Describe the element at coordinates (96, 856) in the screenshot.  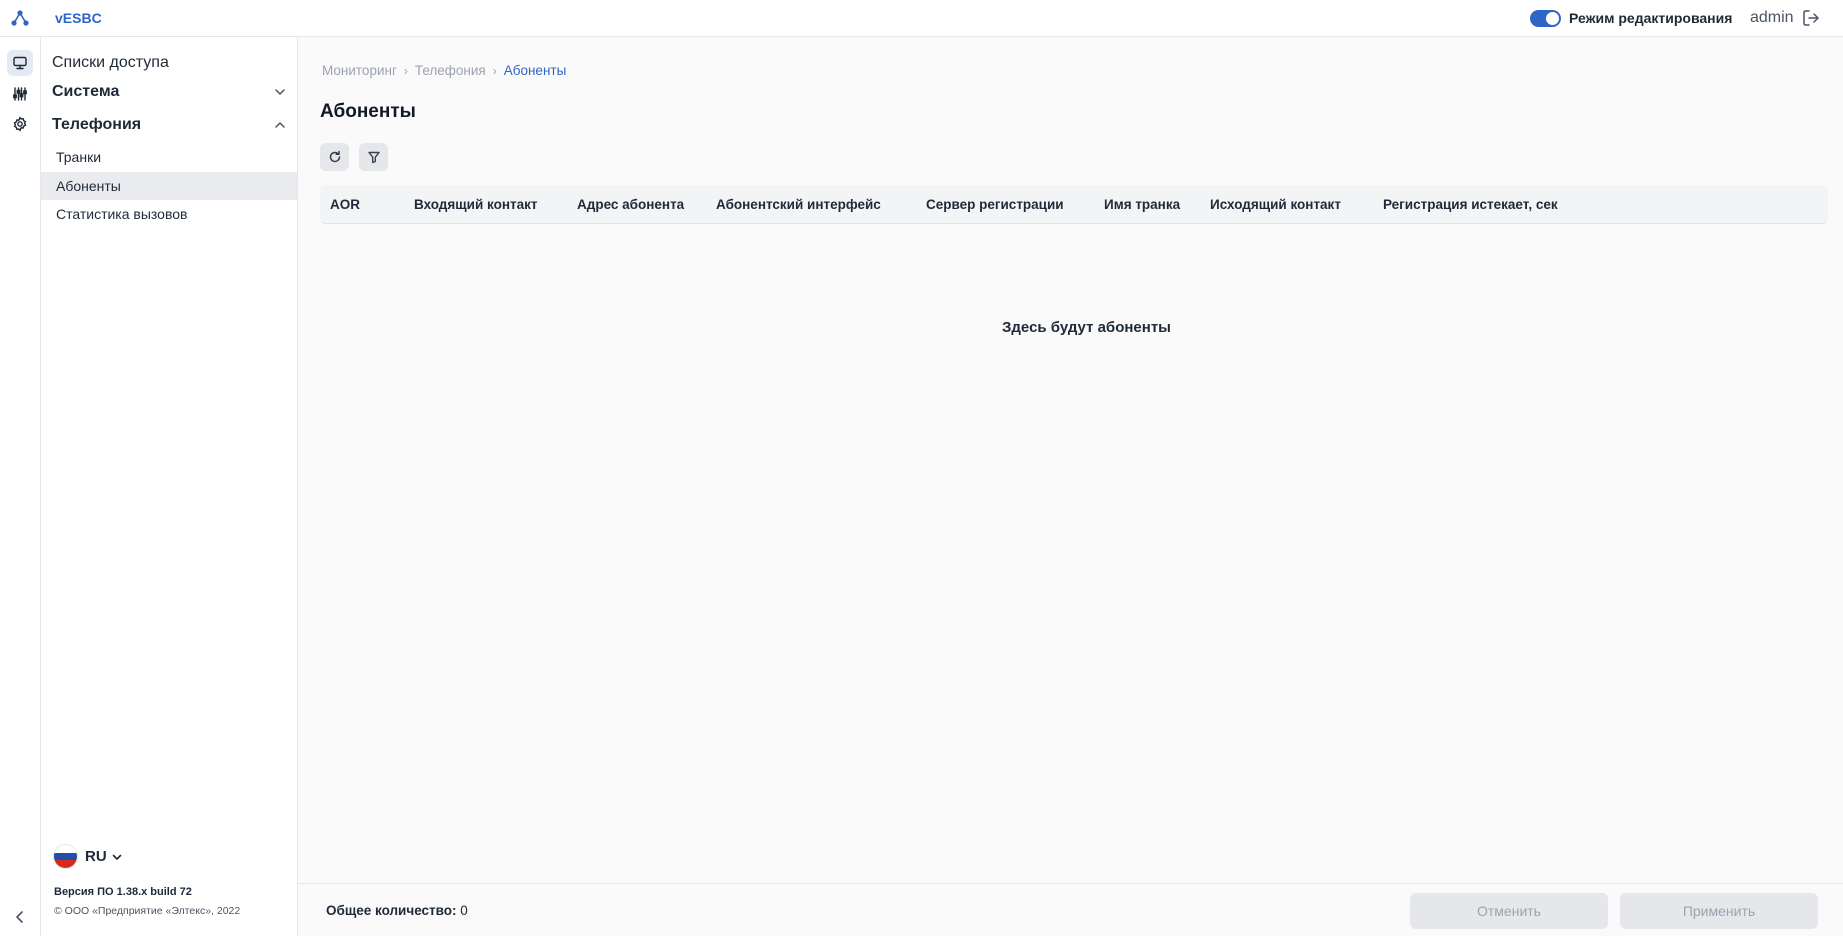
I see `language-code: RU` at that location.